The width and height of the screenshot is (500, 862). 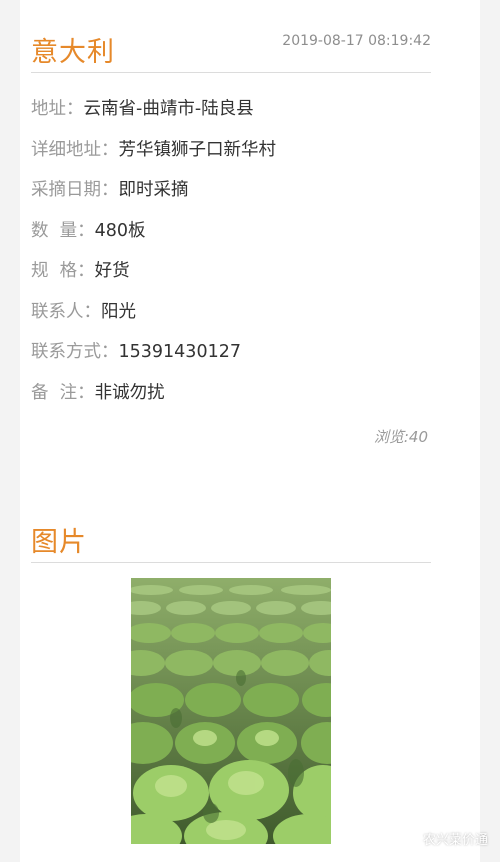 I want to click on post-datetime: 2019-08-17 08:19:42, so click(x=356, y=41).